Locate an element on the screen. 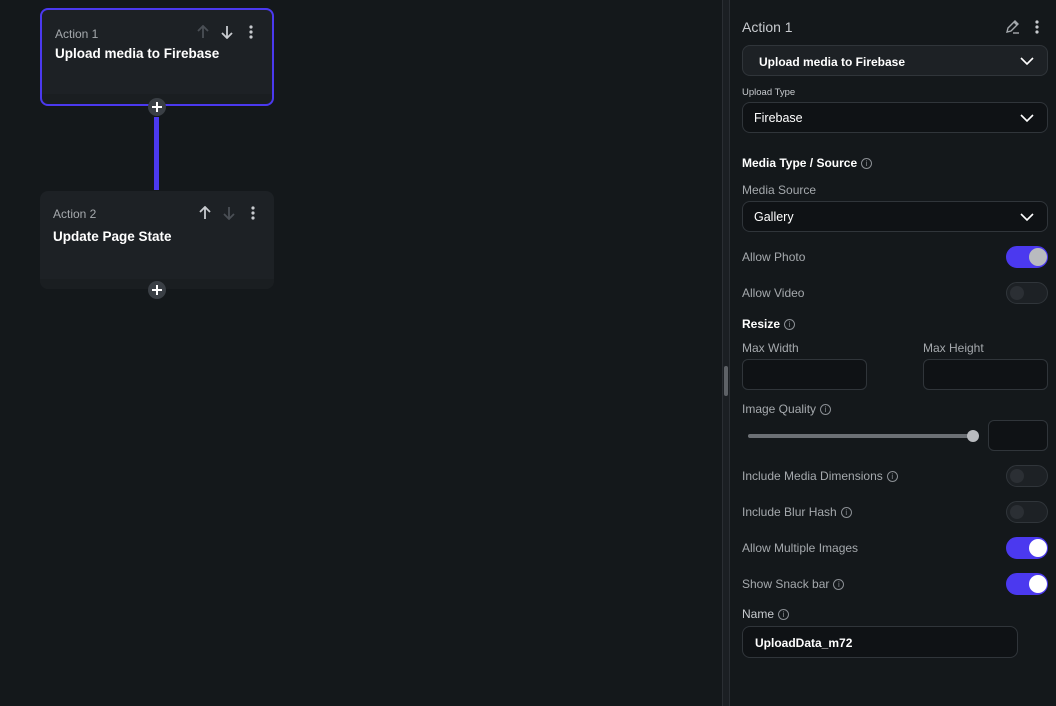 Image resolution: width=1056 pixels, height=706 pixels. media-source-value: Gallery is located at coordinates (774, 217).